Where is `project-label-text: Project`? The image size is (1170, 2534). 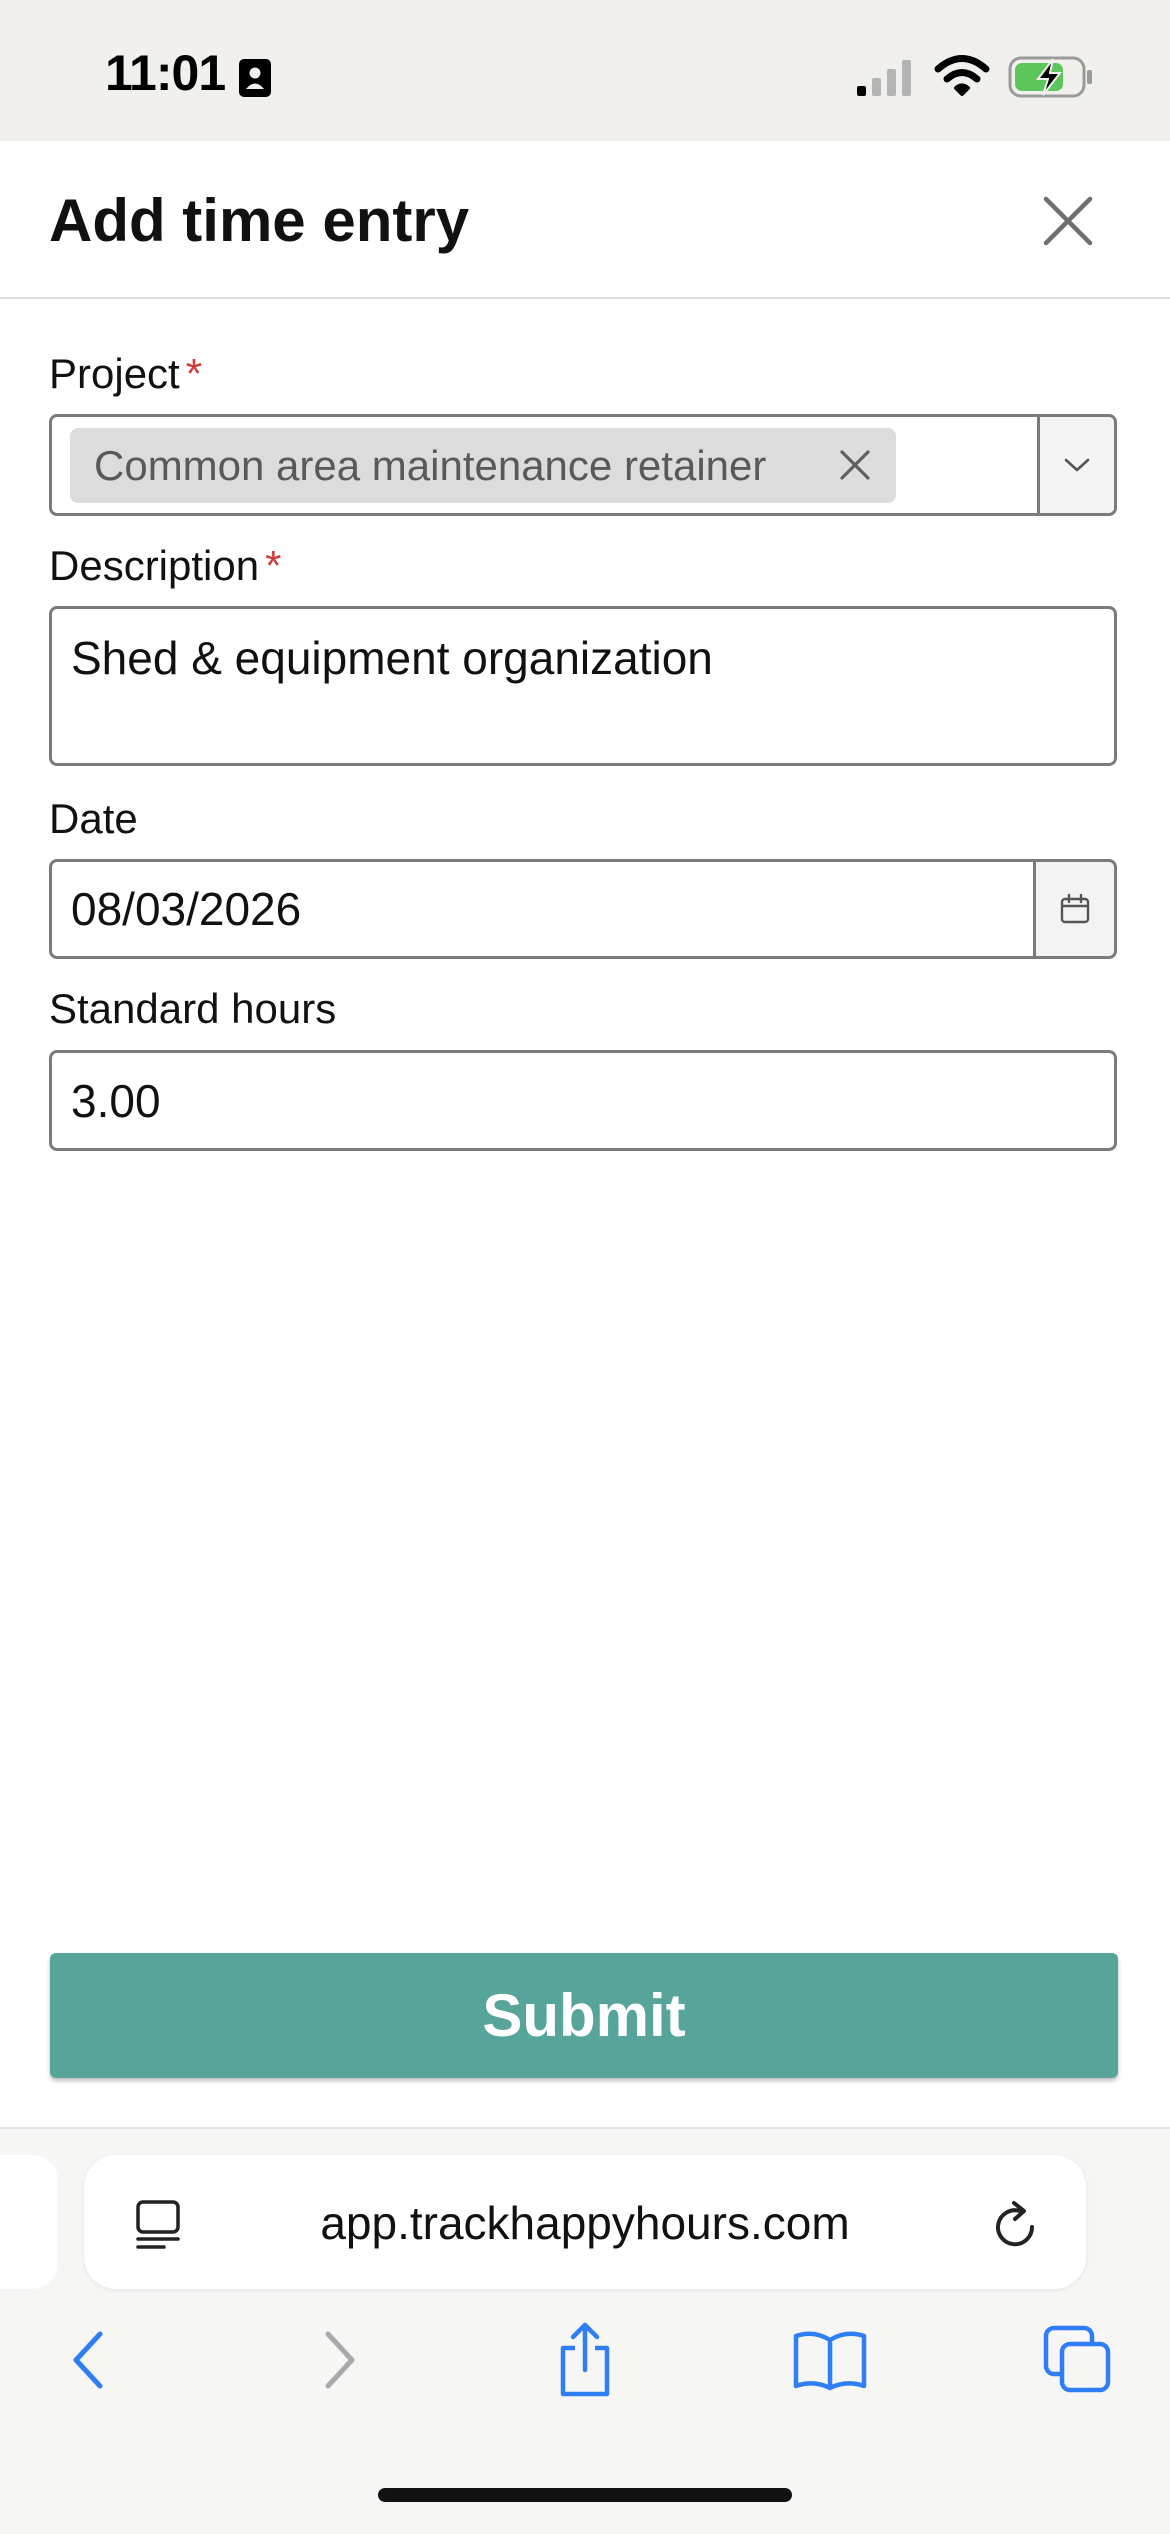
project-label-text: Project is located at coordinates (114, 373).